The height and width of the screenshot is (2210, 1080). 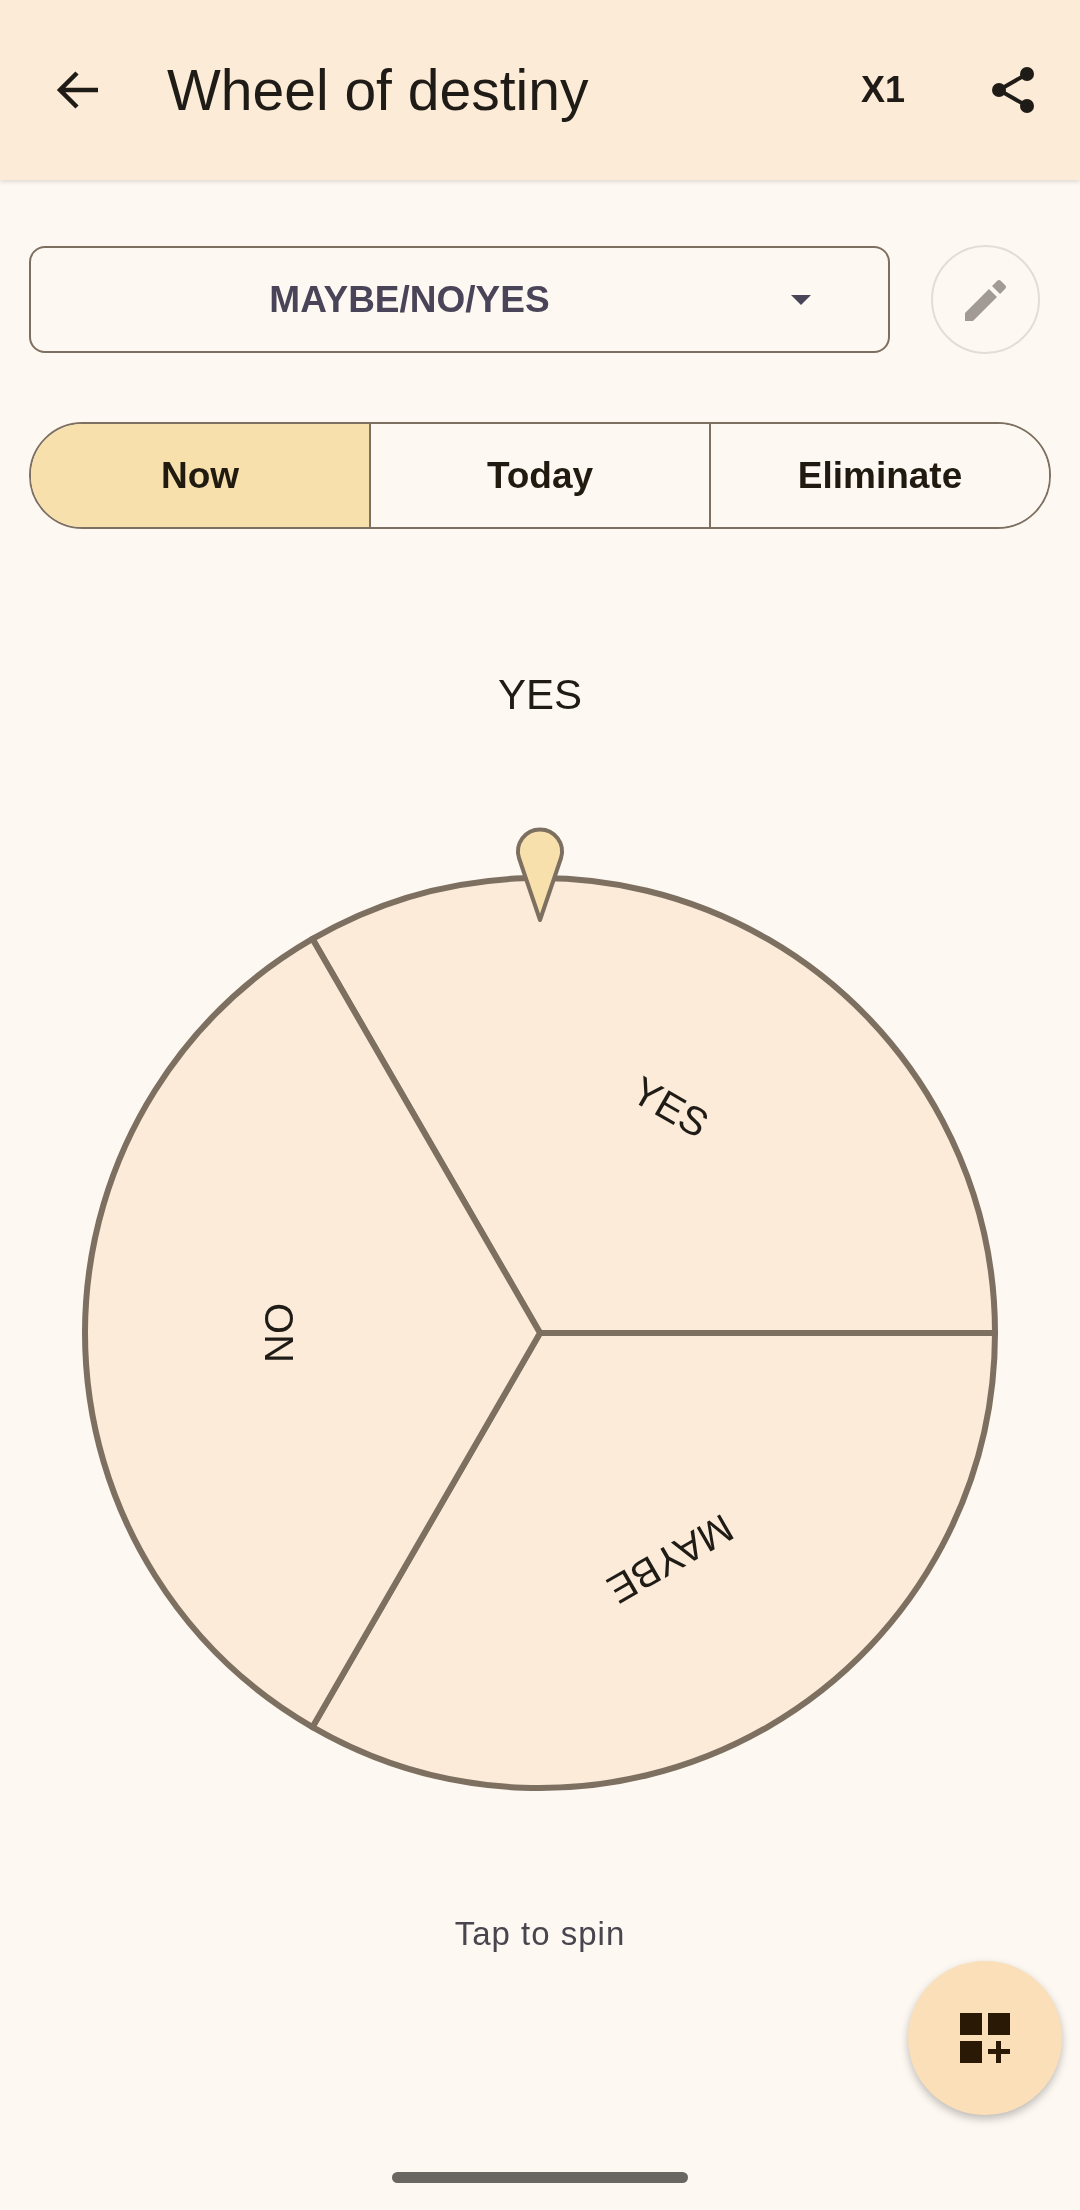 I want to click on result-text: YES, so click(x=539, y=695).